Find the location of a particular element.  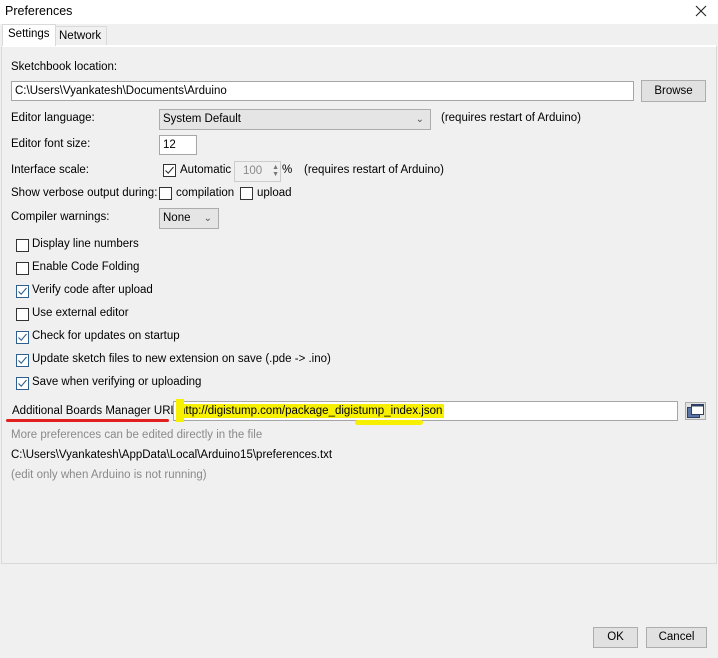

close-button is located at coordinates (701, 11).